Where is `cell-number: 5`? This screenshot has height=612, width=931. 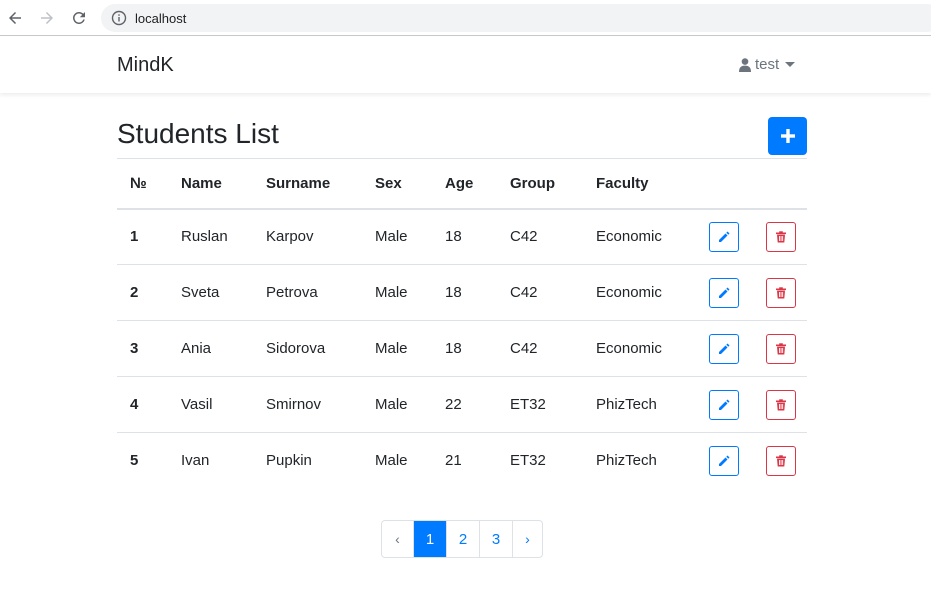 cell-number: 5 is located at coordinates (142, 460).